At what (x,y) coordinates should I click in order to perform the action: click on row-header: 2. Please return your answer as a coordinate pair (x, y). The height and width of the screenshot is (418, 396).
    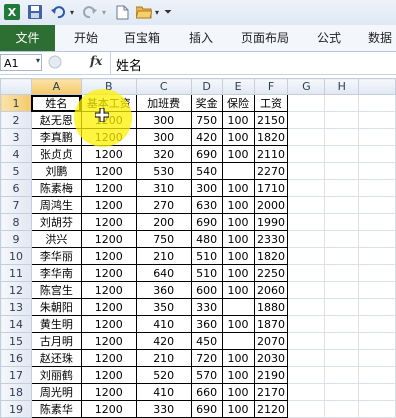
    Looking at the image, I should click on (16, 120).